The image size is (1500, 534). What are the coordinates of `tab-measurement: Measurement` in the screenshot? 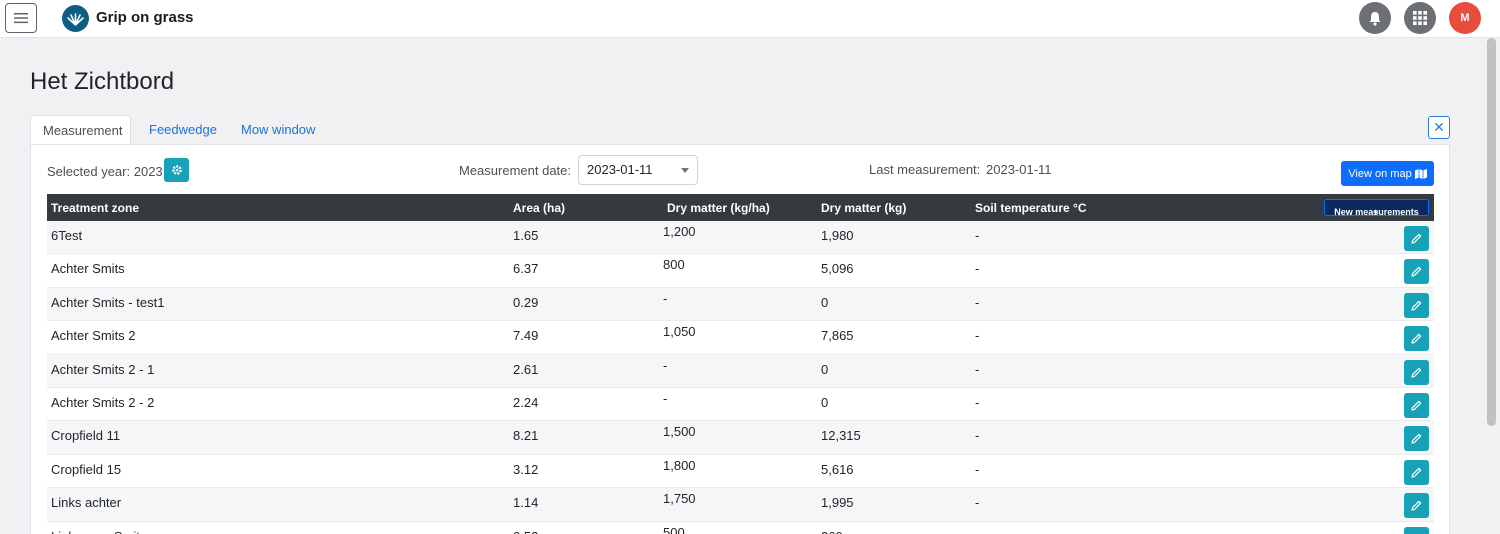 It's located at (80, 130).